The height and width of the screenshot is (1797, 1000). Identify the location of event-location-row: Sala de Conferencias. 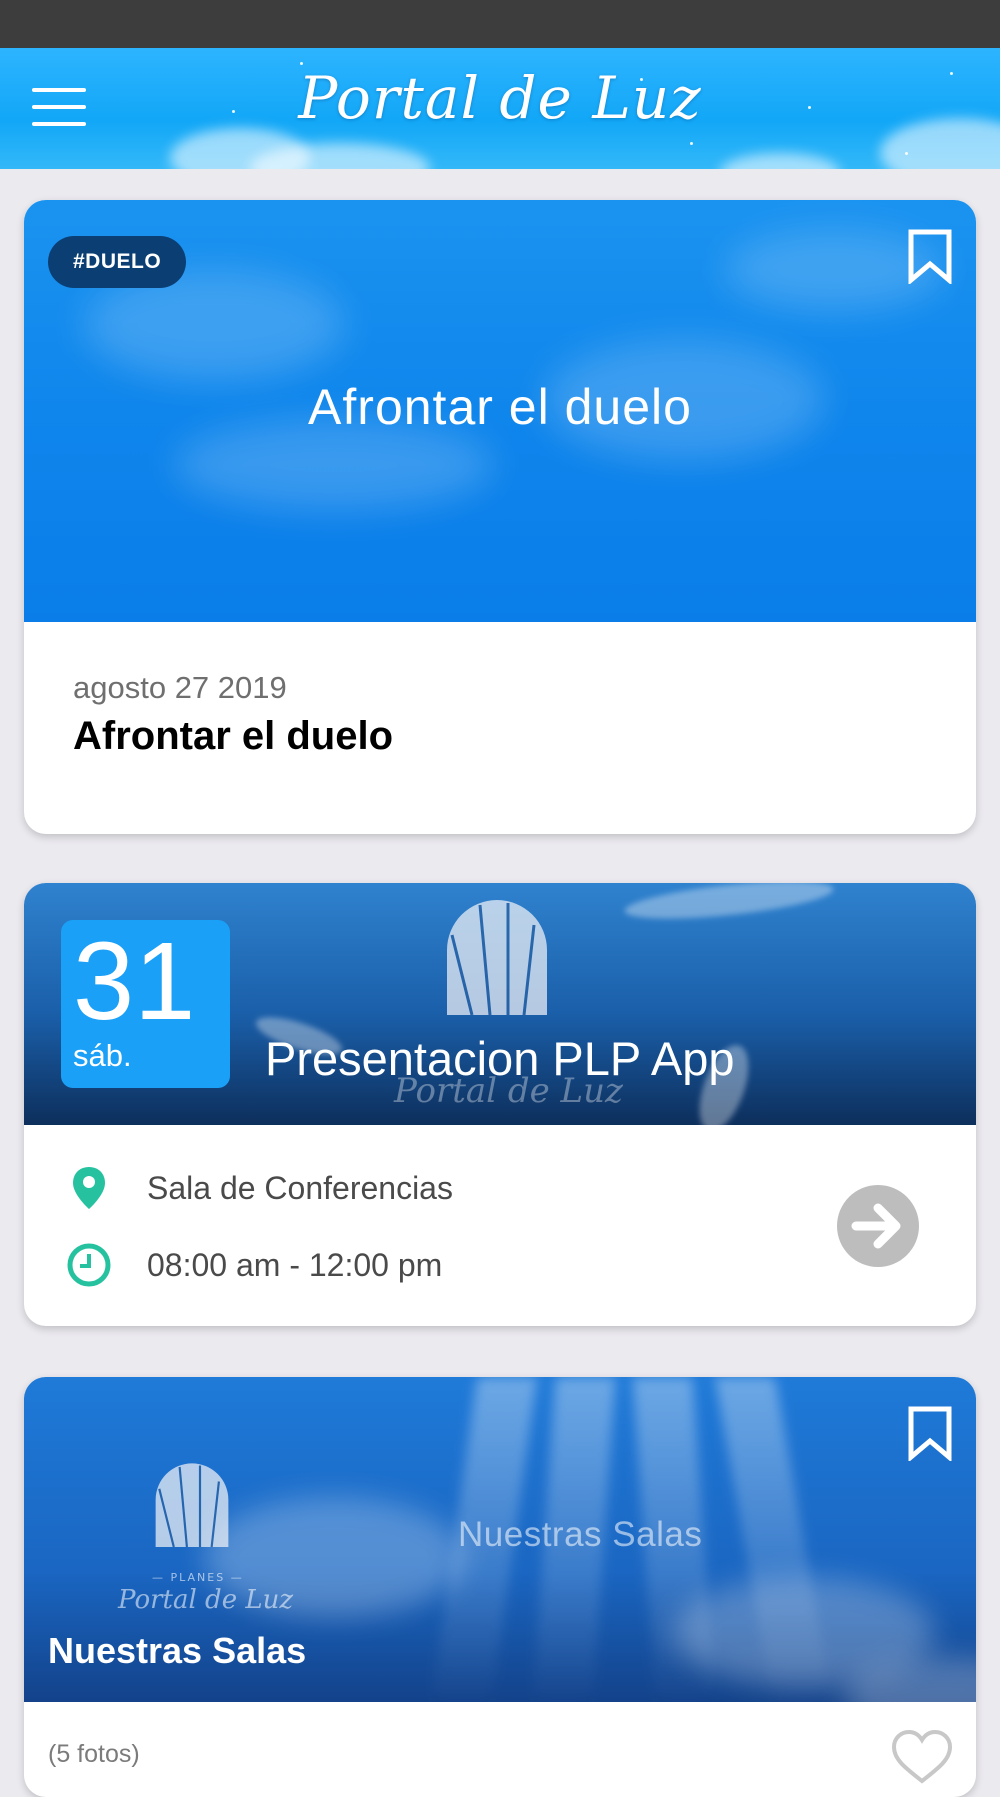
(258, 1188).